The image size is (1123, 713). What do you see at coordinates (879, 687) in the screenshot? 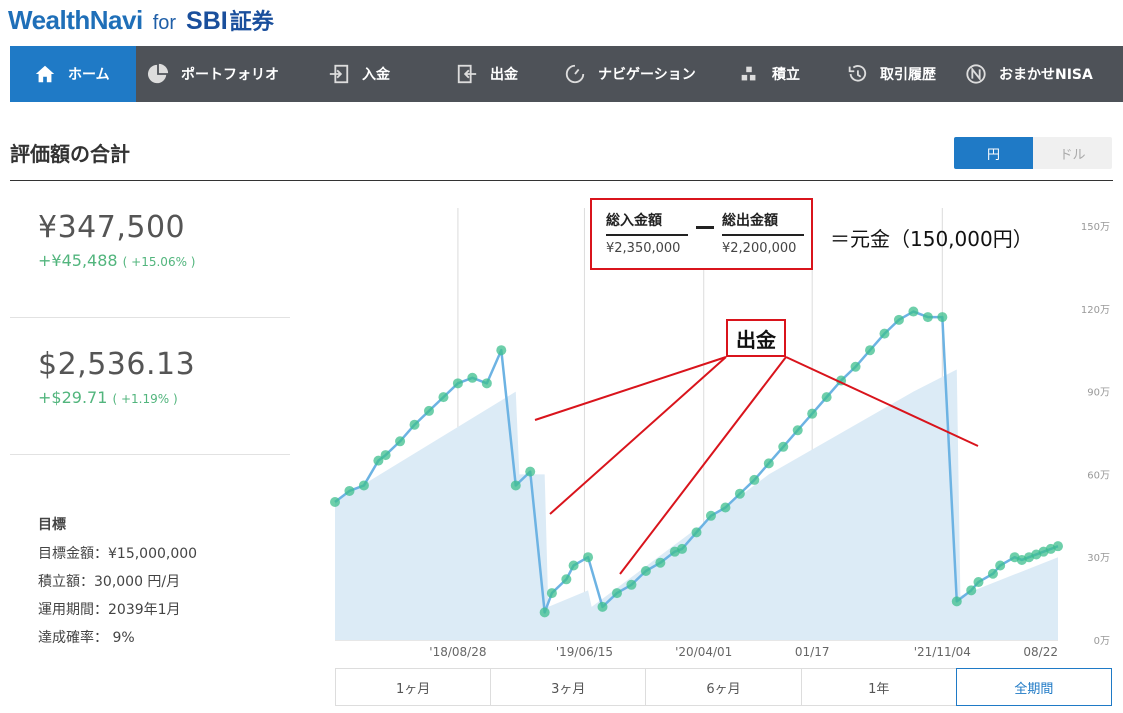
I see `range-1y-button: 1年` at bounding box center [879, 687].